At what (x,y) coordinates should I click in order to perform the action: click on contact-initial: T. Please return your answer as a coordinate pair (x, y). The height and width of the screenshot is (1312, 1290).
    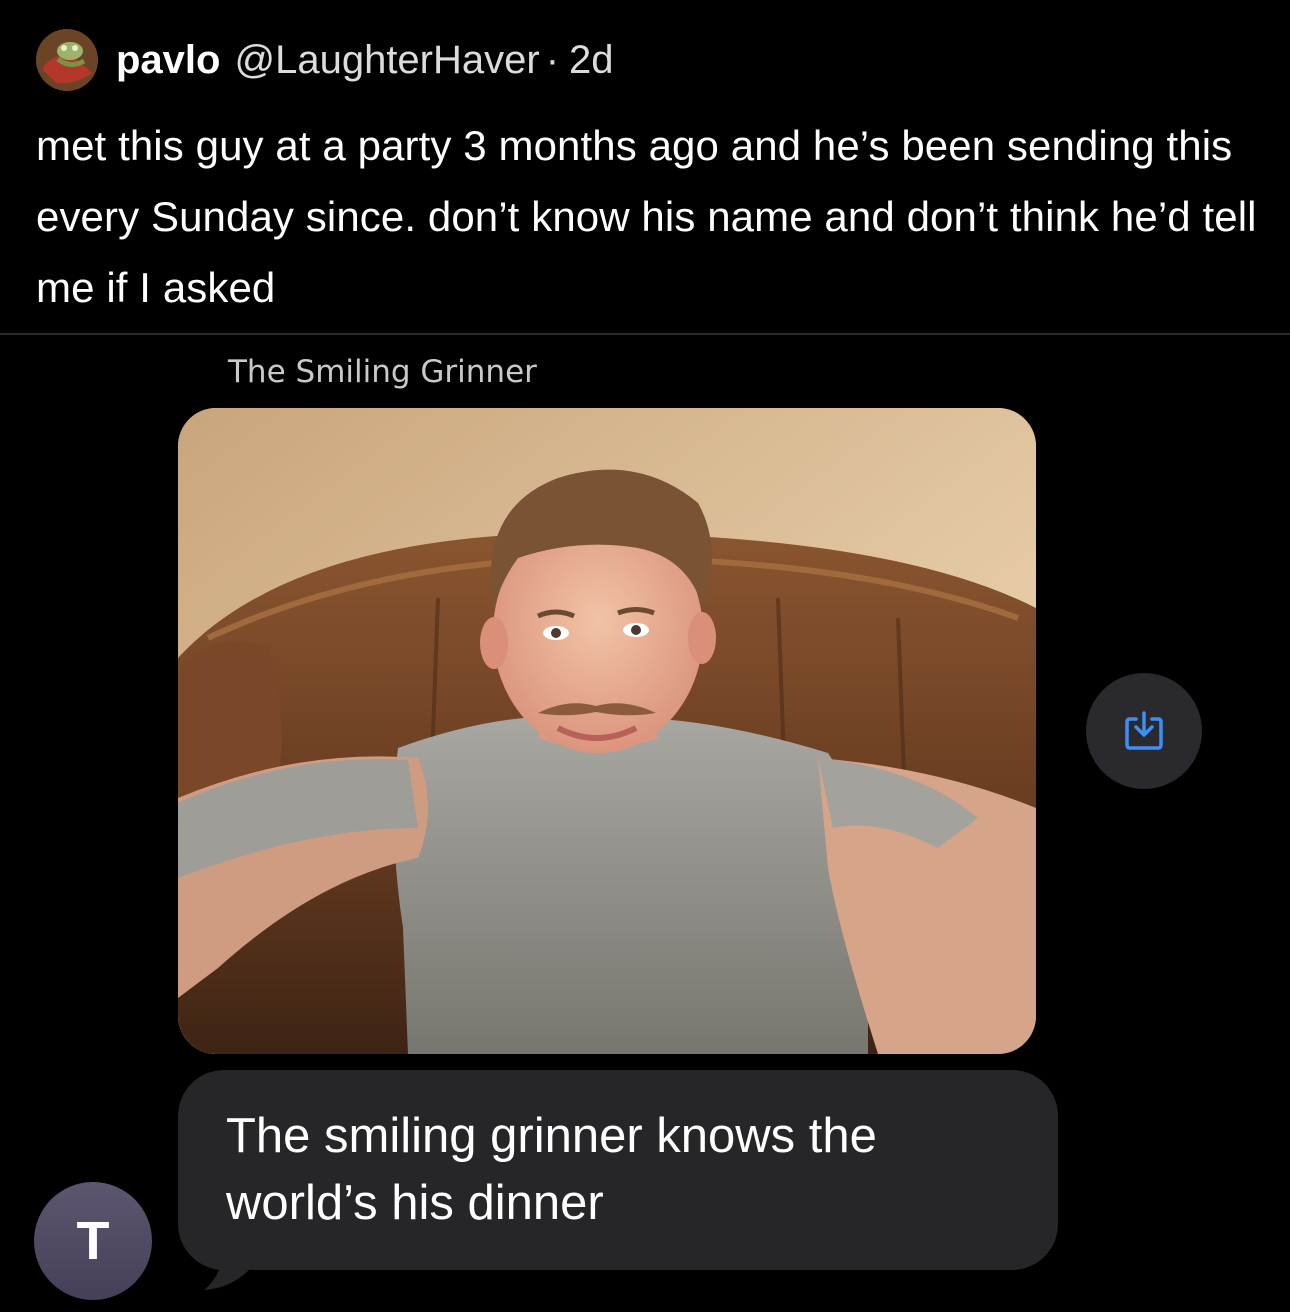
    Looking at the image, I should click on (93, 1241).